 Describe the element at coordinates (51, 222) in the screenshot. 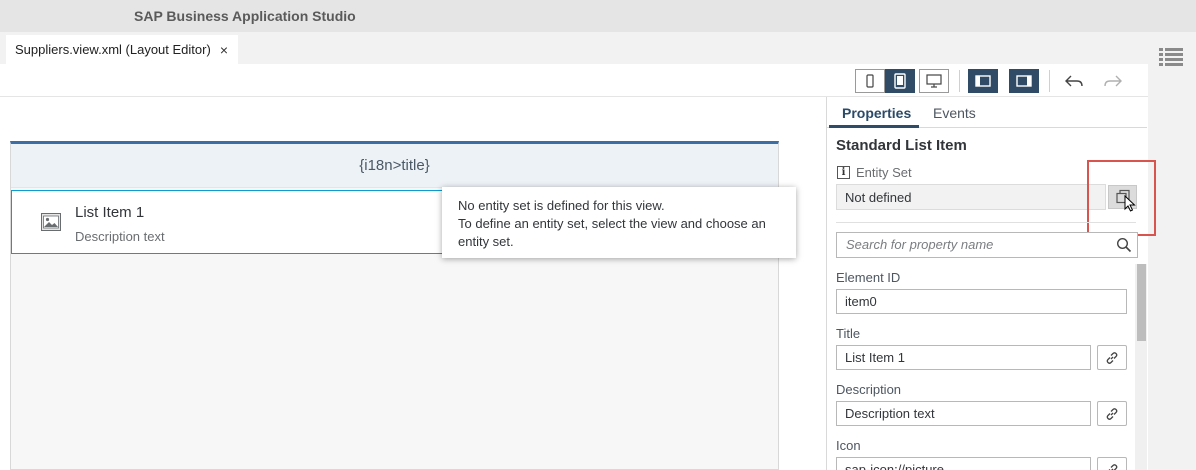

I see `picture-icon` at that location.